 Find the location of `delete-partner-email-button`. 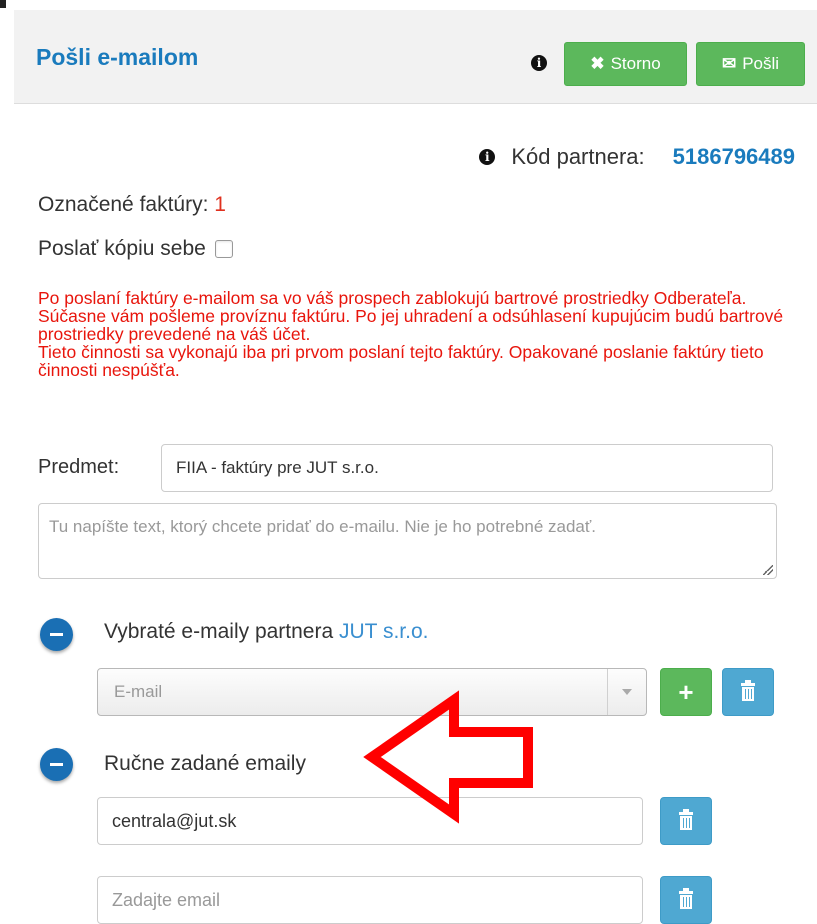

delete-partner-email-button is located at coordinates (748, 692).